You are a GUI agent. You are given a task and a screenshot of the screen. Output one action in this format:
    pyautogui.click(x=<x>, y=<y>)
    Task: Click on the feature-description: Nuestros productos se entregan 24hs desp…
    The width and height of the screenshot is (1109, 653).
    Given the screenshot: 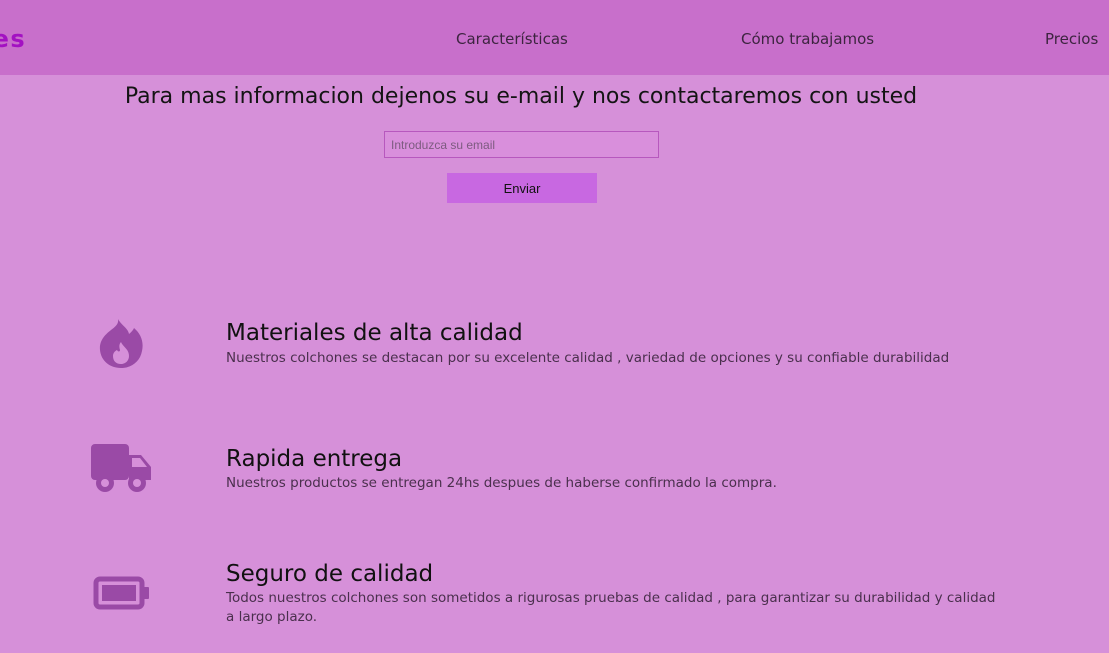 What is the action you would take?
    pyautogui.click(x=501, y=483)
    